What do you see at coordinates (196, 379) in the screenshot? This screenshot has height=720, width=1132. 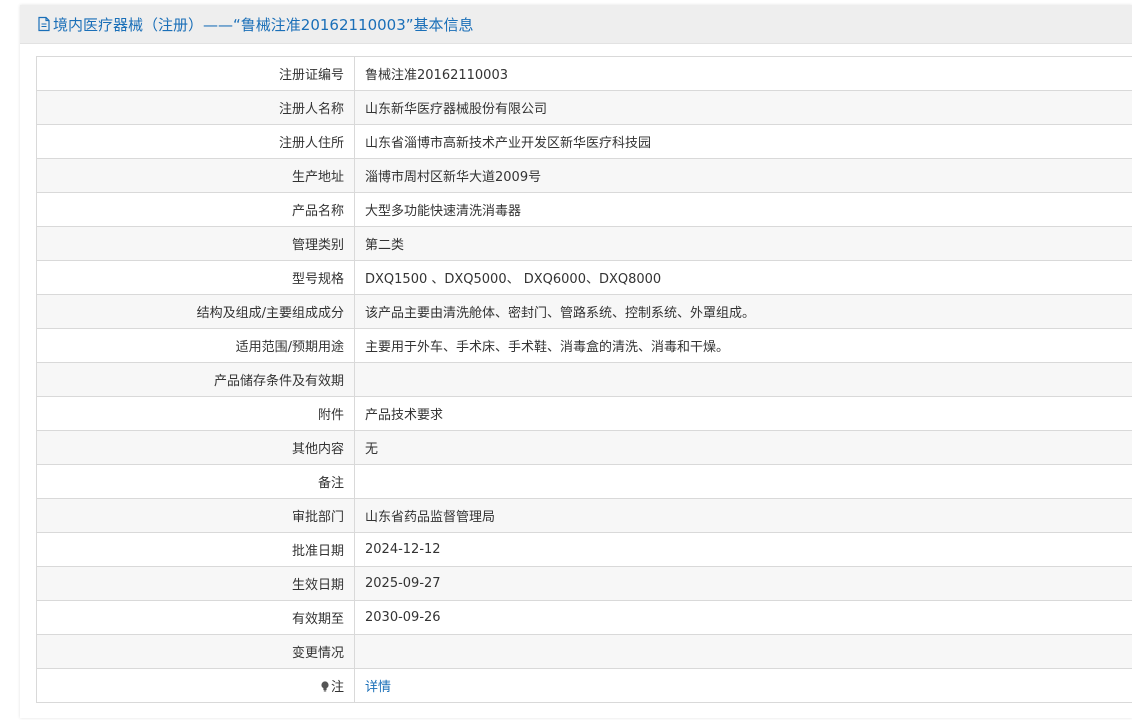 I see `row-label: 产品储存条件及有效期` at bounding box center [196, 379].